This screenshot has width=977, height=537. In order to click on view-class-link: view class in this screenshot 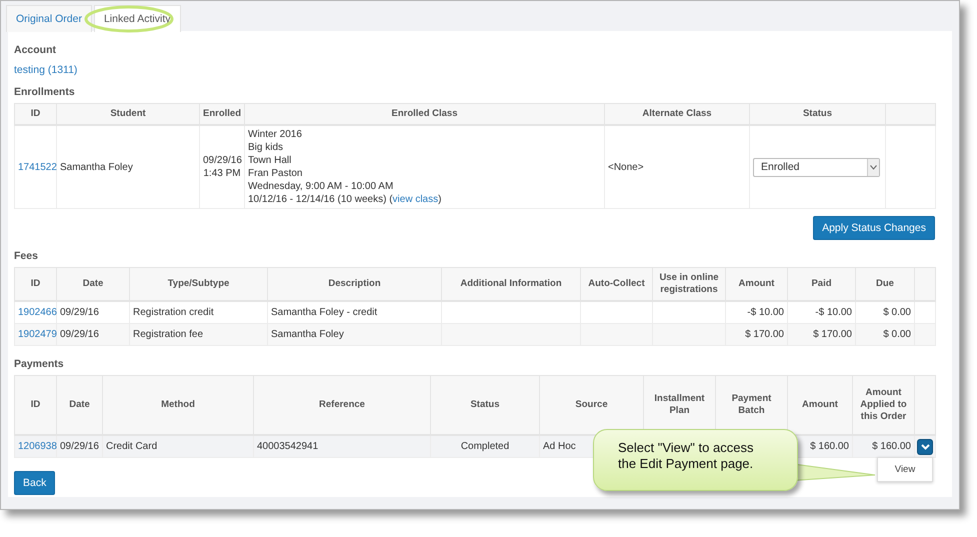, I will do `click(415, 199)`.